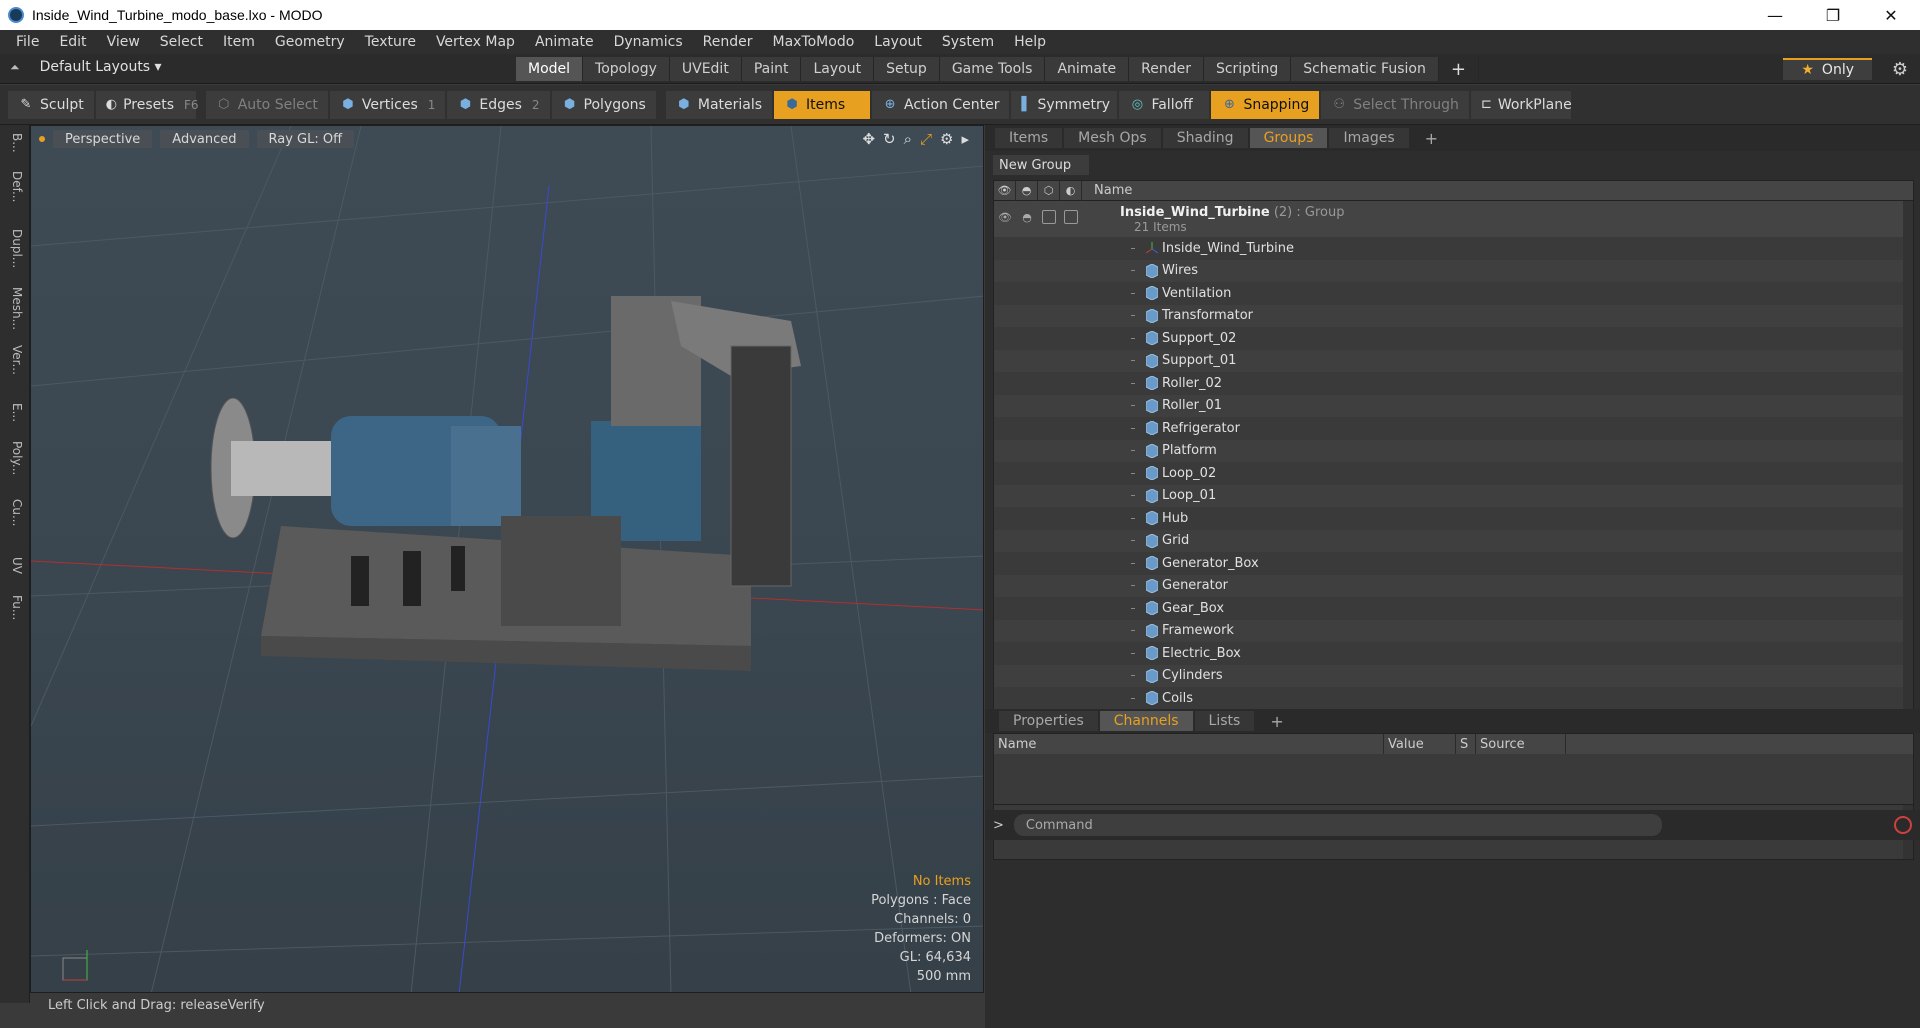 This screenshot has width=1920, height=1028. What do you see at coordinates (907, 69) in the screenshot?
I see `tab-setup: Setup` at bounding box center [907, 69].